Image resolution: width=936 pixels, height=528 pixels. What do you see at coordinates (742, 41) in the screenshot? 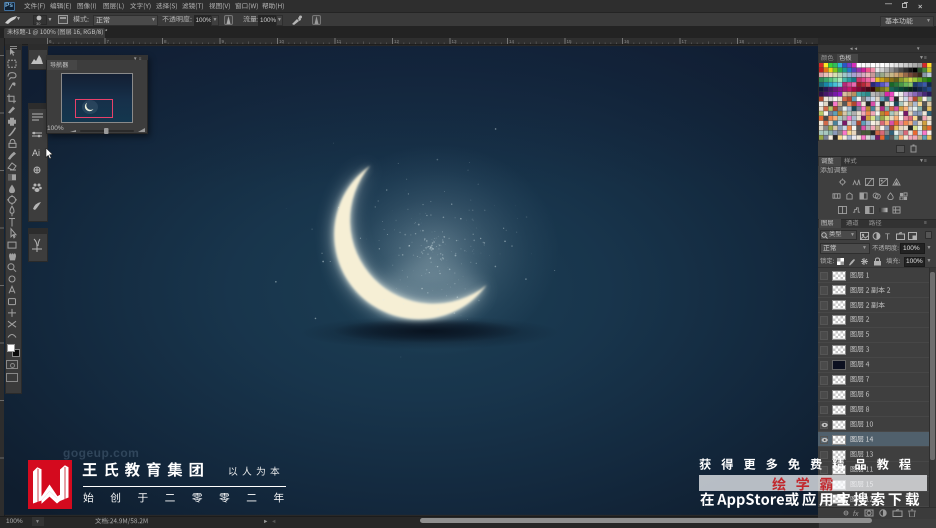
I see `svg-text: 18` at bounding box center [742, 41].